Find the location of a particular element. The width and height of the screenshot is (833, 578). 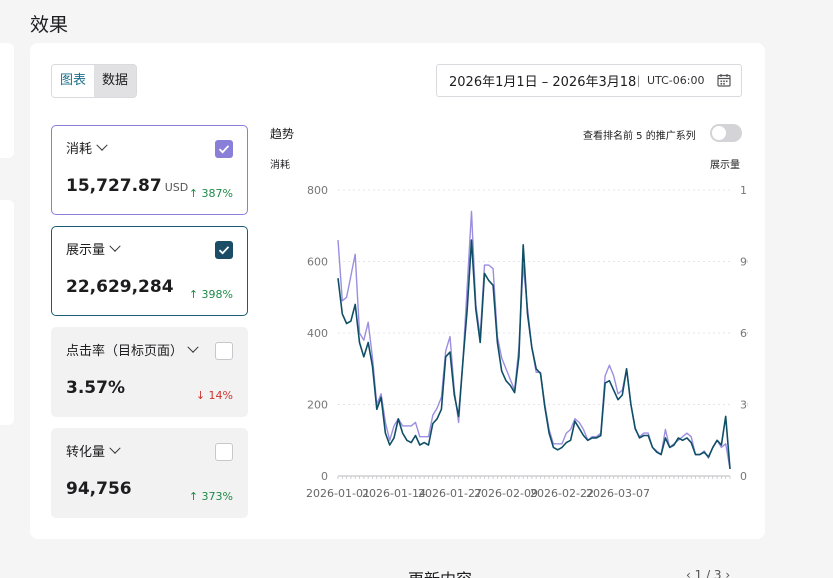

metric-checkbox-ctr is located at coordinates (224, 351).